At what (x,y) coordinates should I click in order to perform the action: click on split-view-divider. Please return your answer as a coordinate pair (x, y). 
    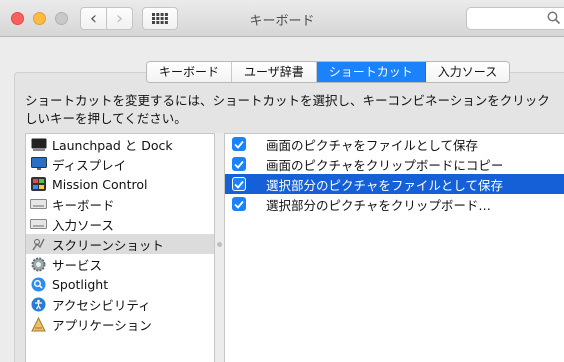
    Looking at the image, I should click on (219, 247).